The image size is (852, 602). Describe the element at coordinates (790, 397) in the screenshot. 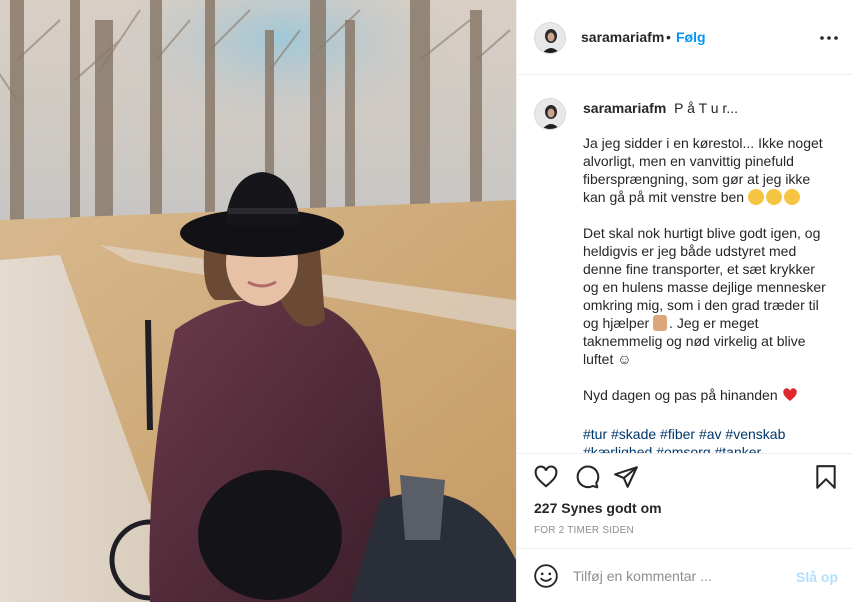

I see `red-heart-emoji-icon` at that location.